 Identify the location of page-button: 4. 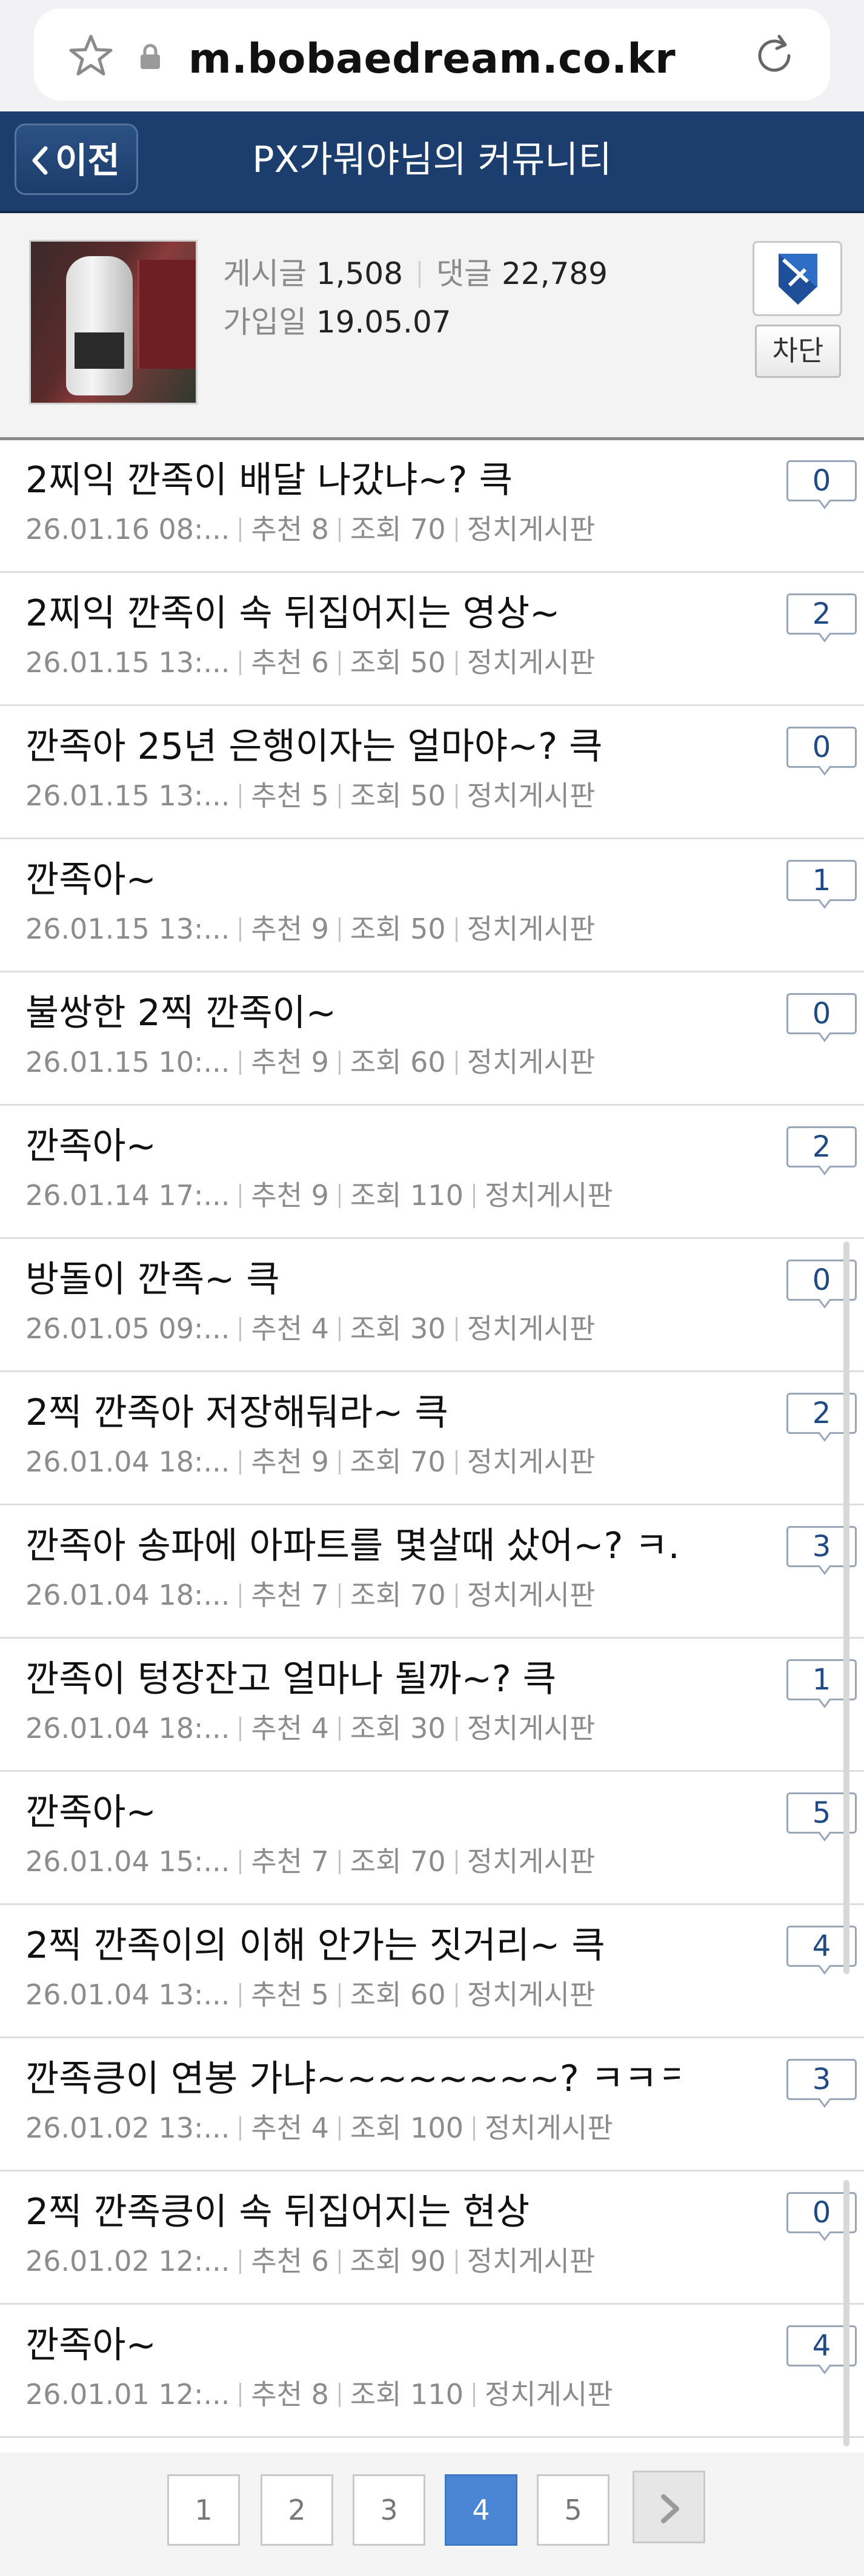
(481, 2510).